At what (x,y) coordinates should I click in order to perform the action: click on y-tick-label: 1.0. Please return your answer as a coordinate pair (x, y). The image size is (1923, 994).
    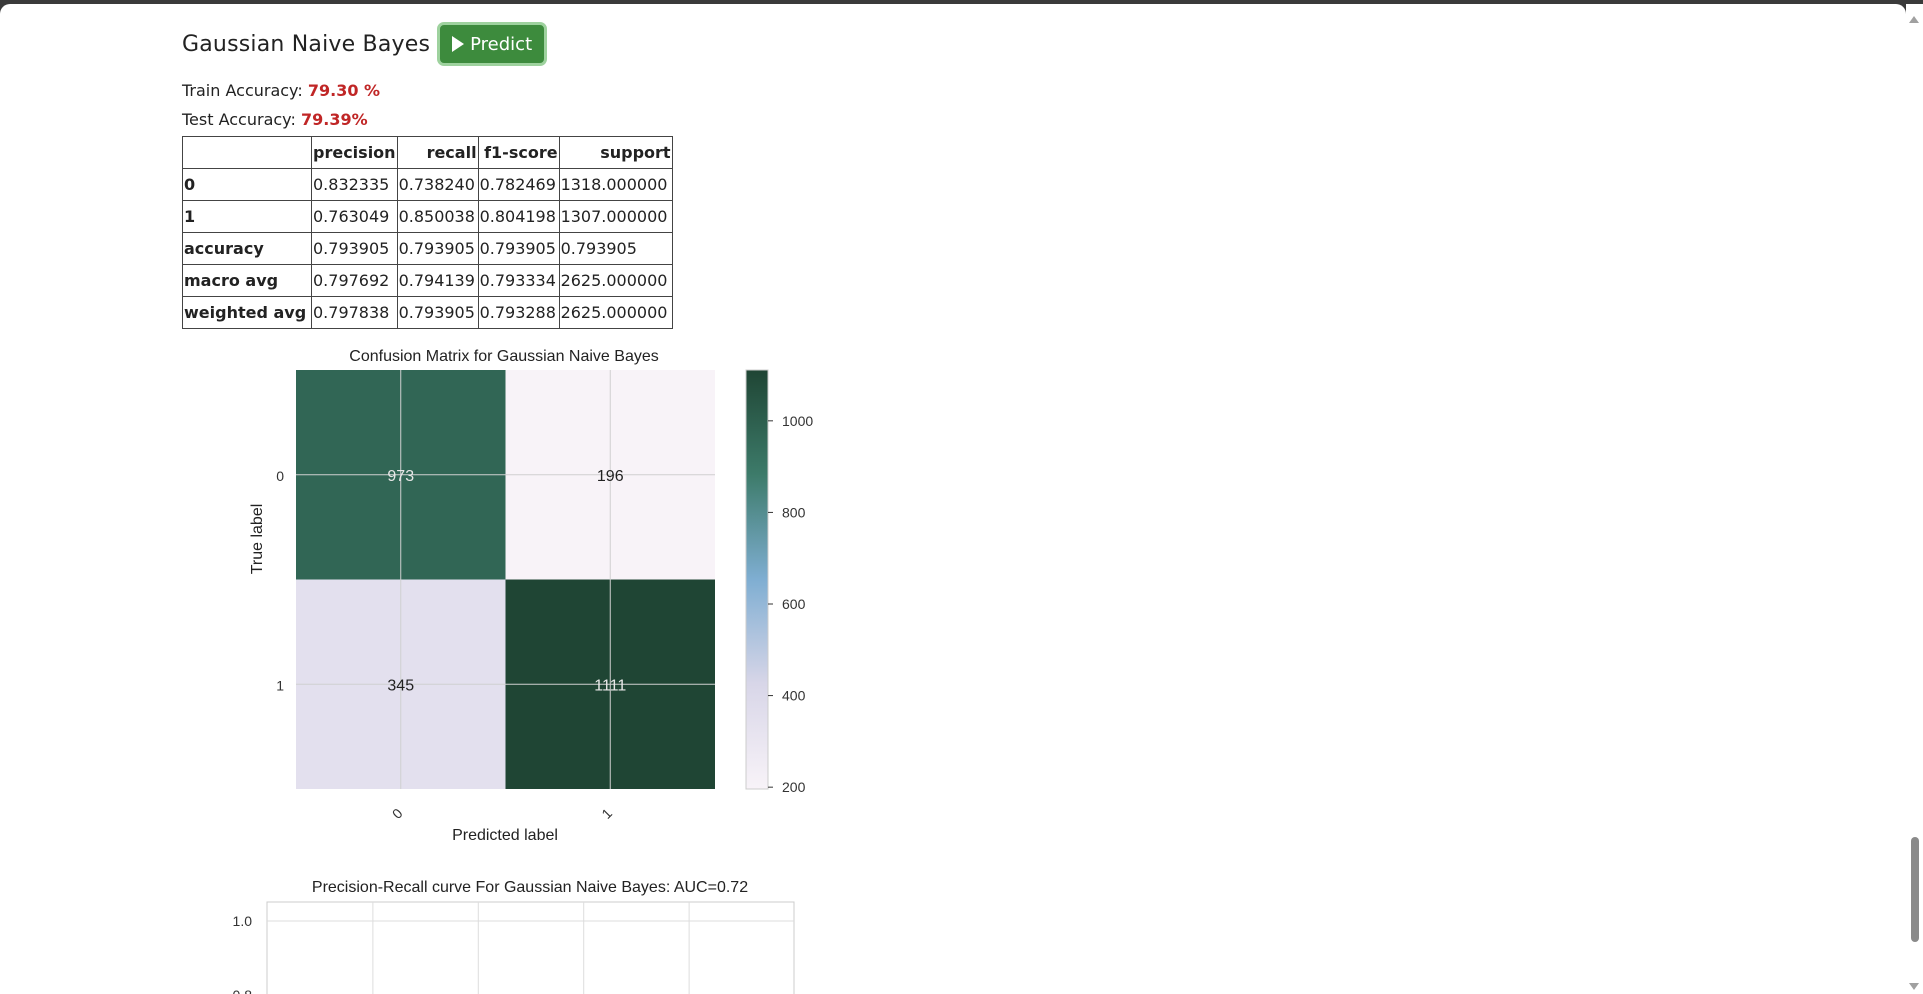
    Looking at the image, I should click on (243, 921).